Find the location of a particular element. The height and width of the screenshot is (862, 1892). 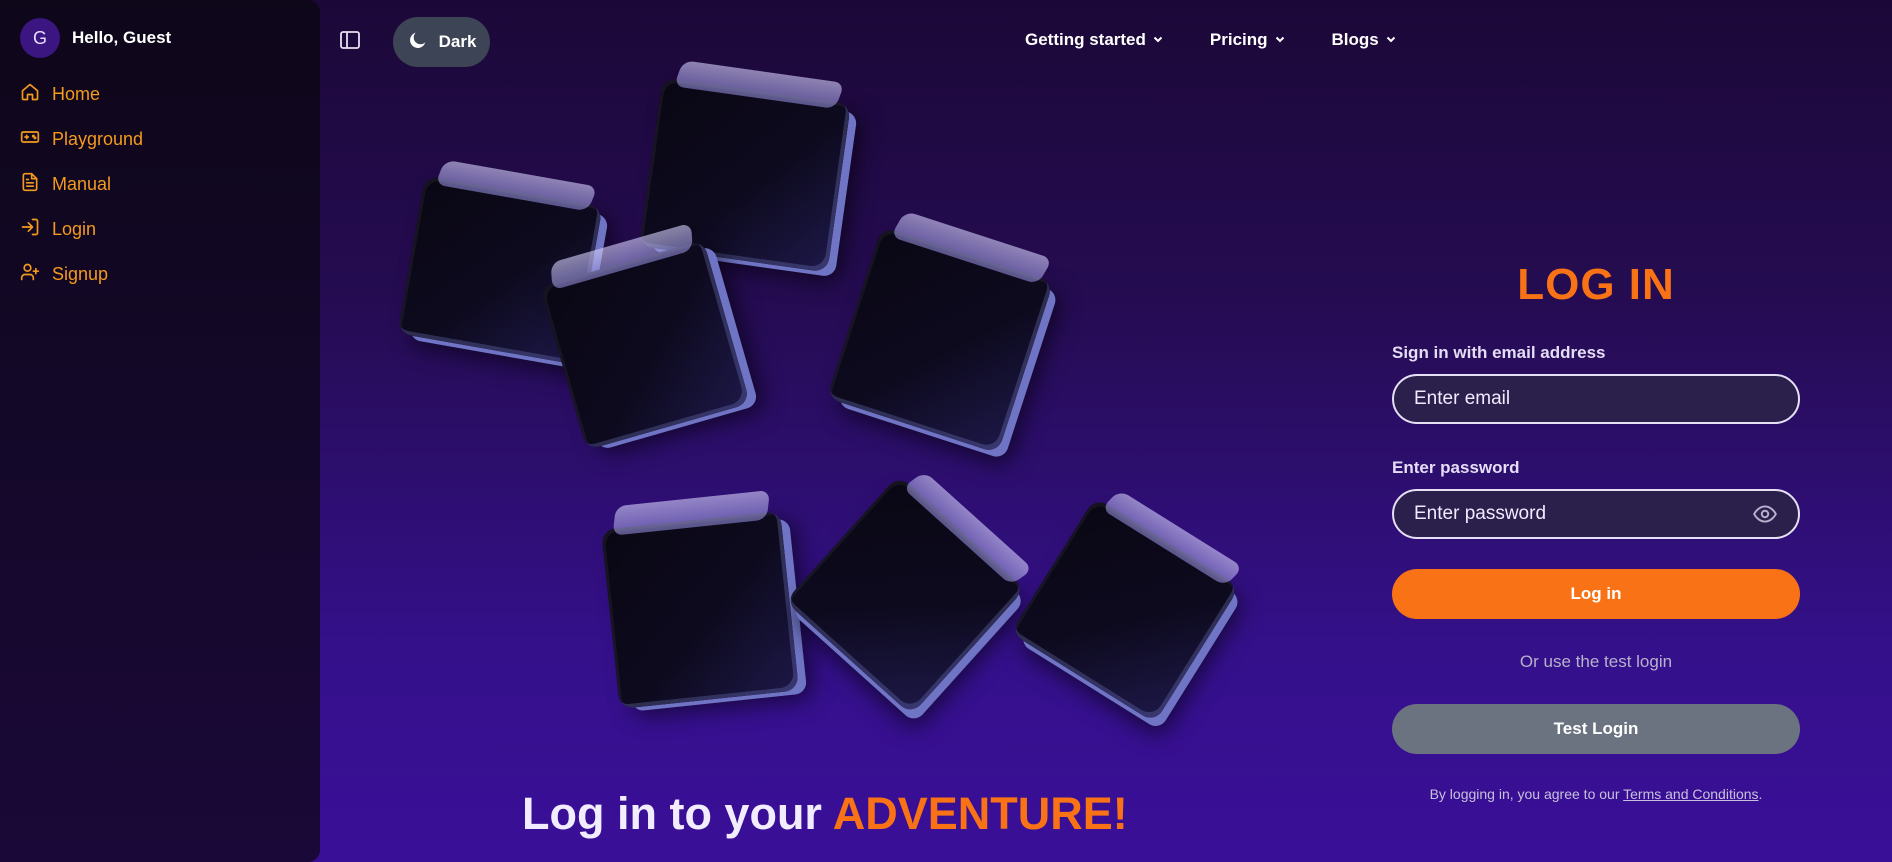

test-login-hint: Or use the test login is located at coordinates (1596, 661).